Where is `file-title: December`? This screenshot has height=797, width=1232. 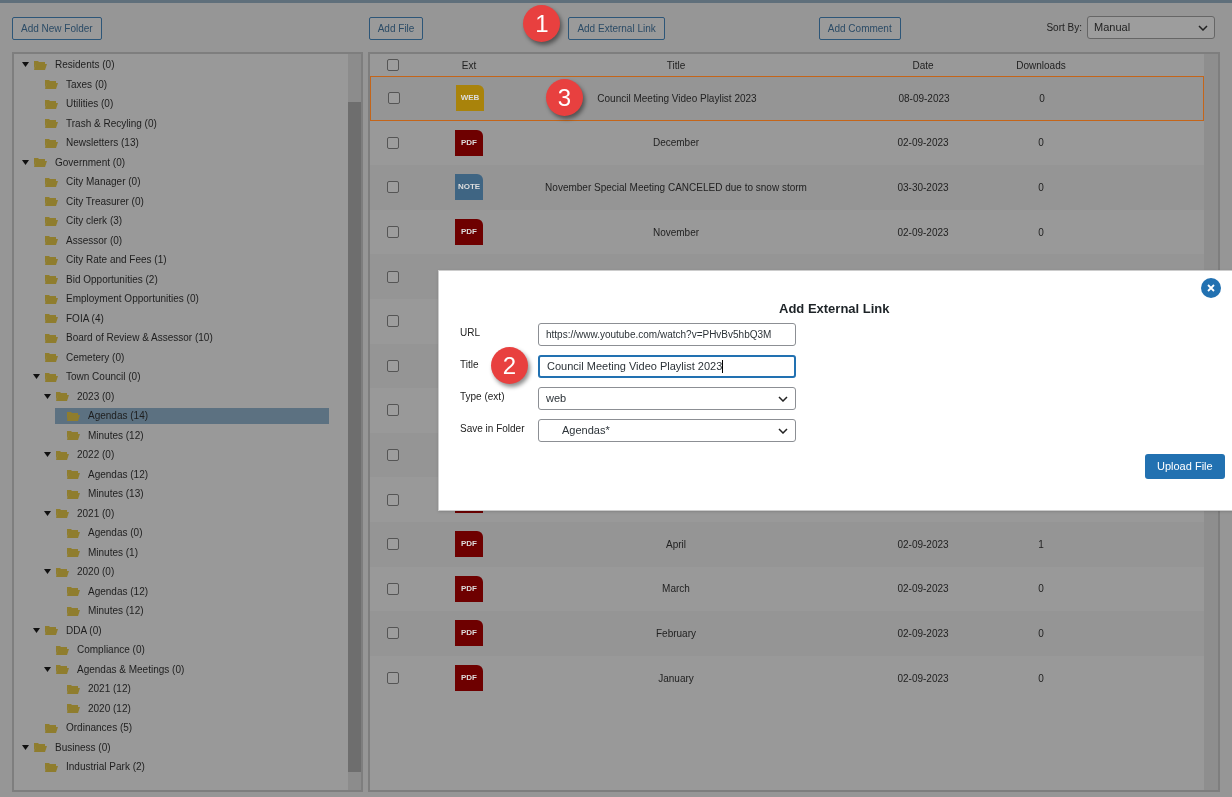
file-title: December is located at coordinates (676, 143).